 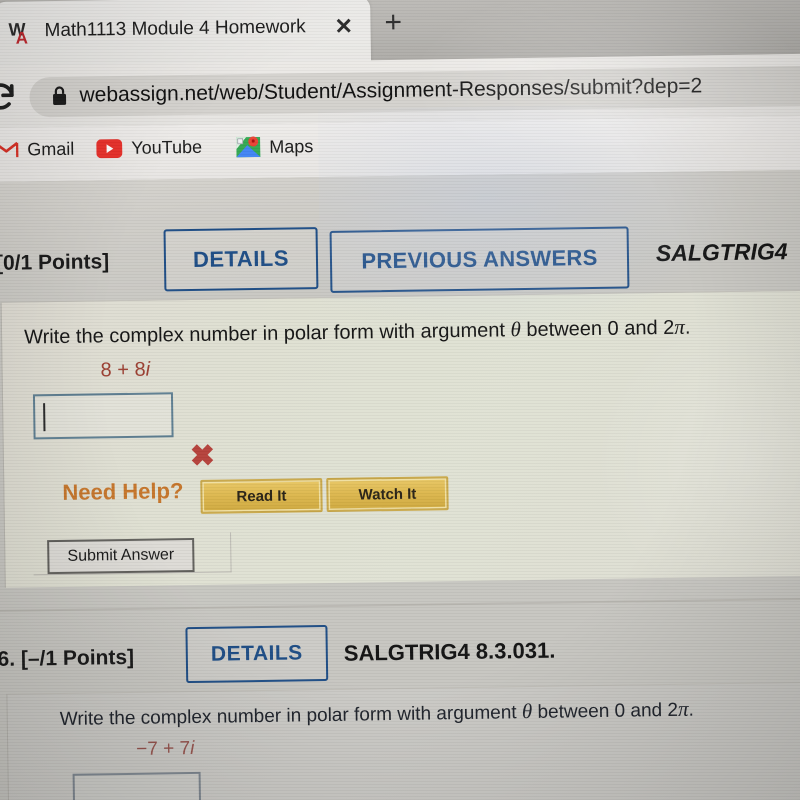 I want to click on question-divider, so click(x=400, y=604).